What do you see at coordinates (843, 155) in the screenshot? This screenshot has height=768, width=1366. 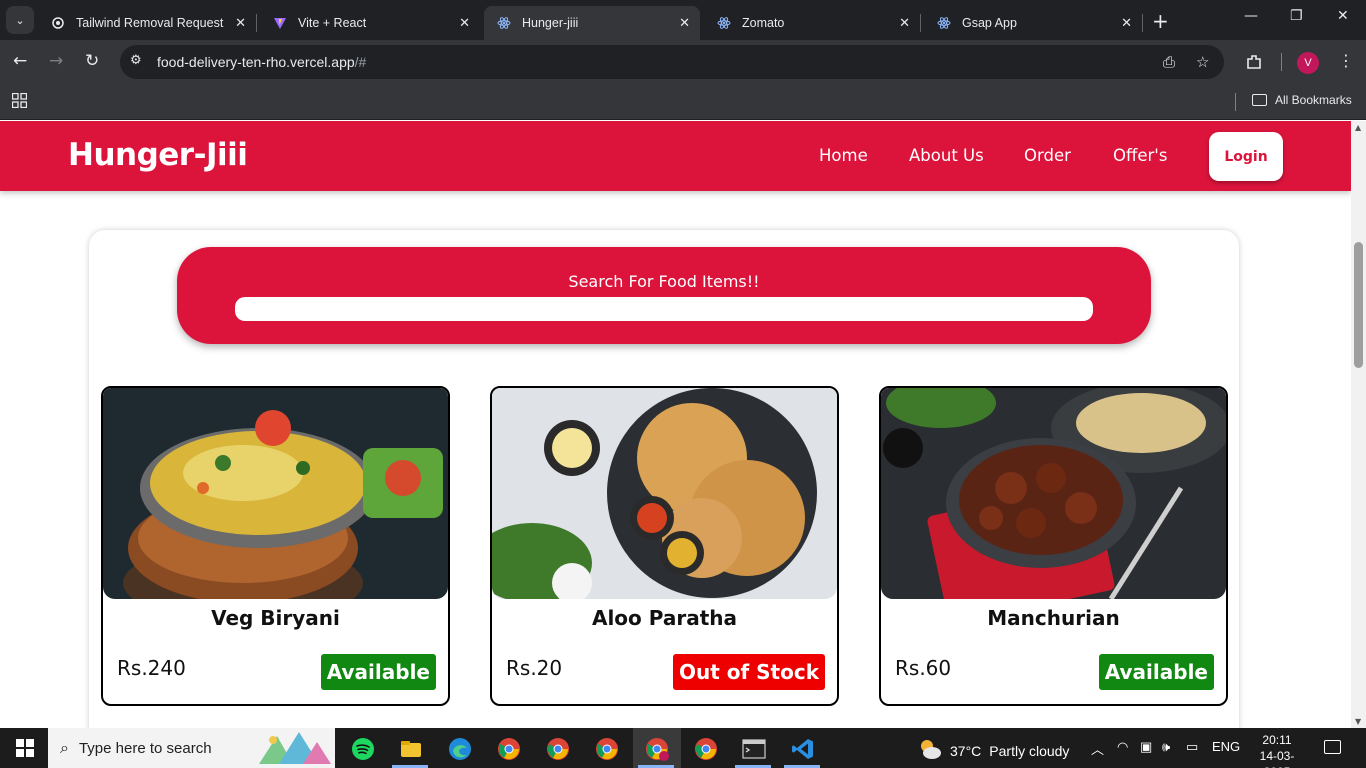 I see `nav-home: Home` at bounding box center [843, 155].